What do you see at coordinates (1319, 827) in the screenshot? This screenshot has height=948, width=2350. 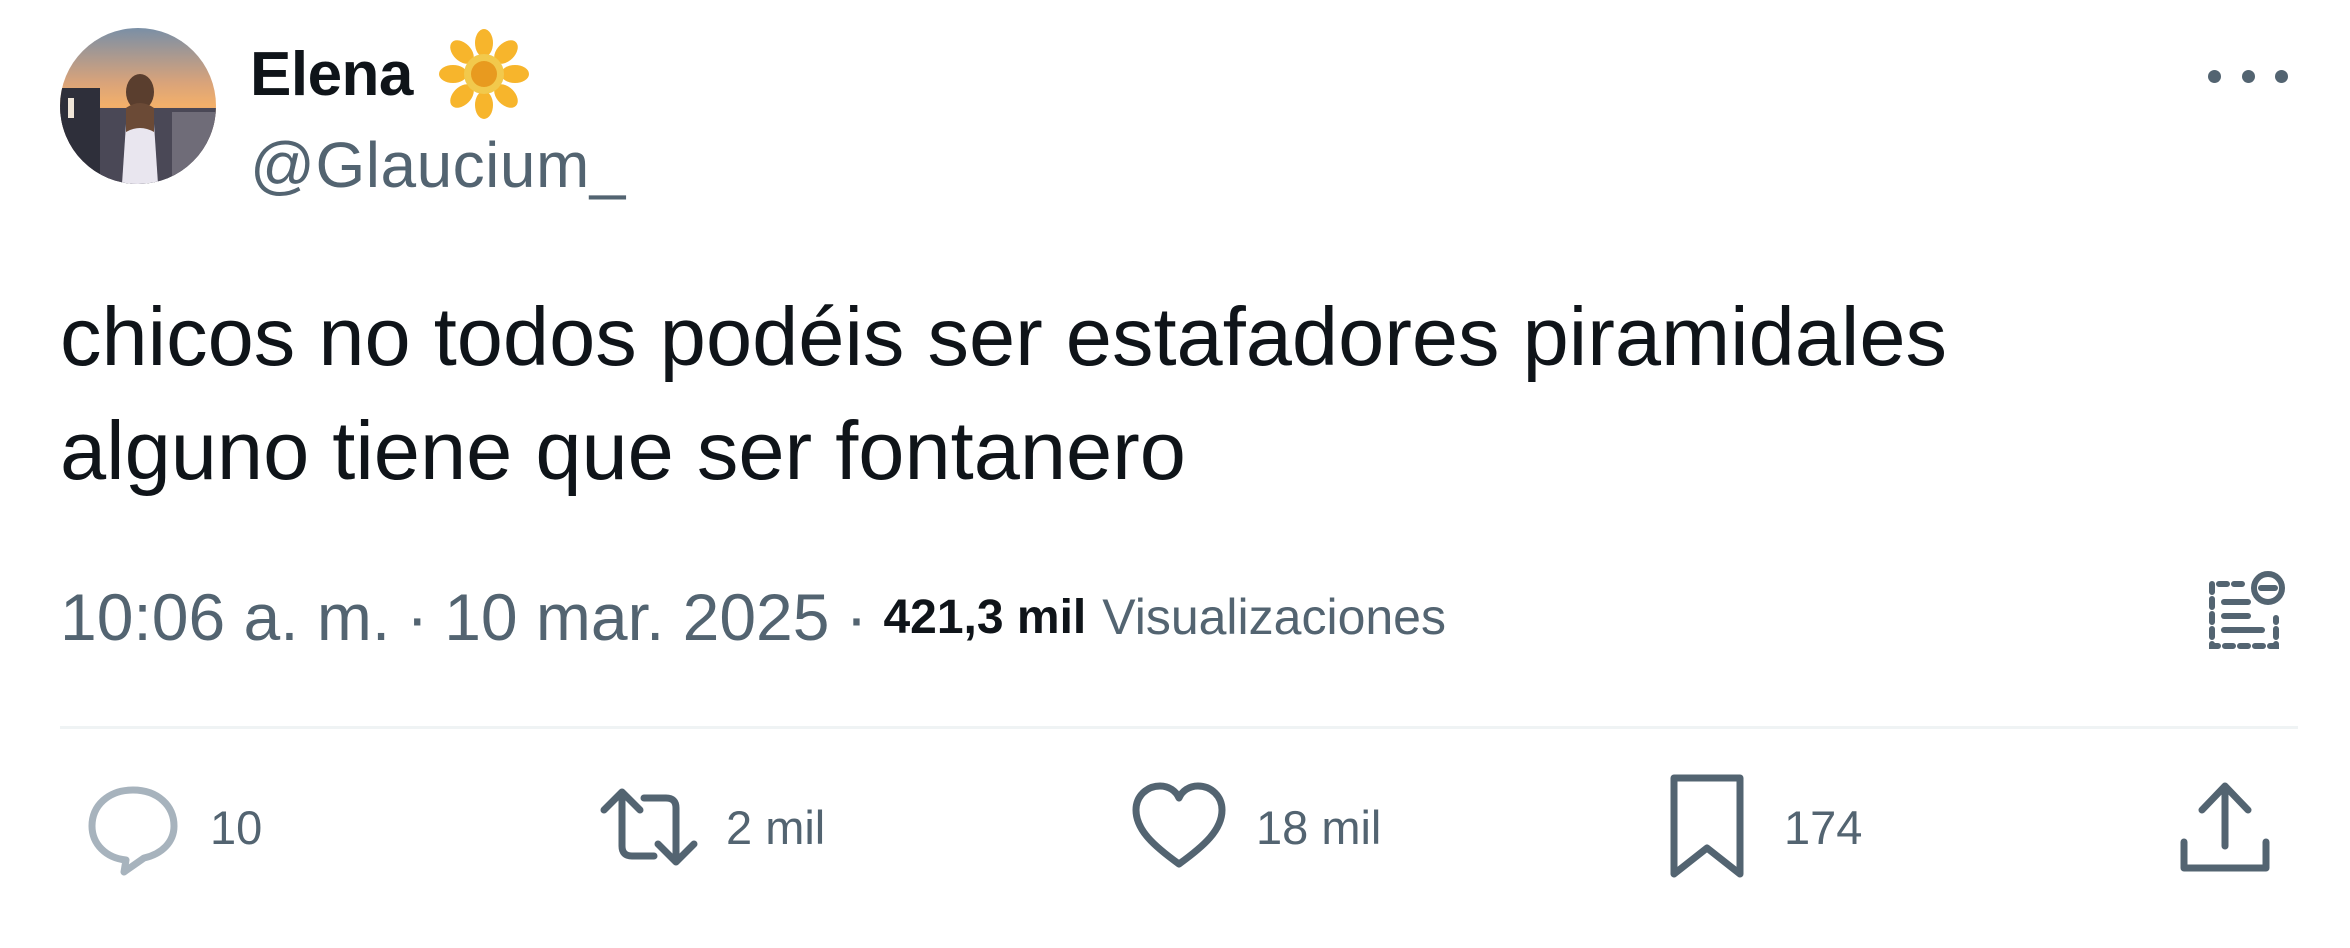 I see `like-count: 18 mil` at bounding box center [1319, 827].